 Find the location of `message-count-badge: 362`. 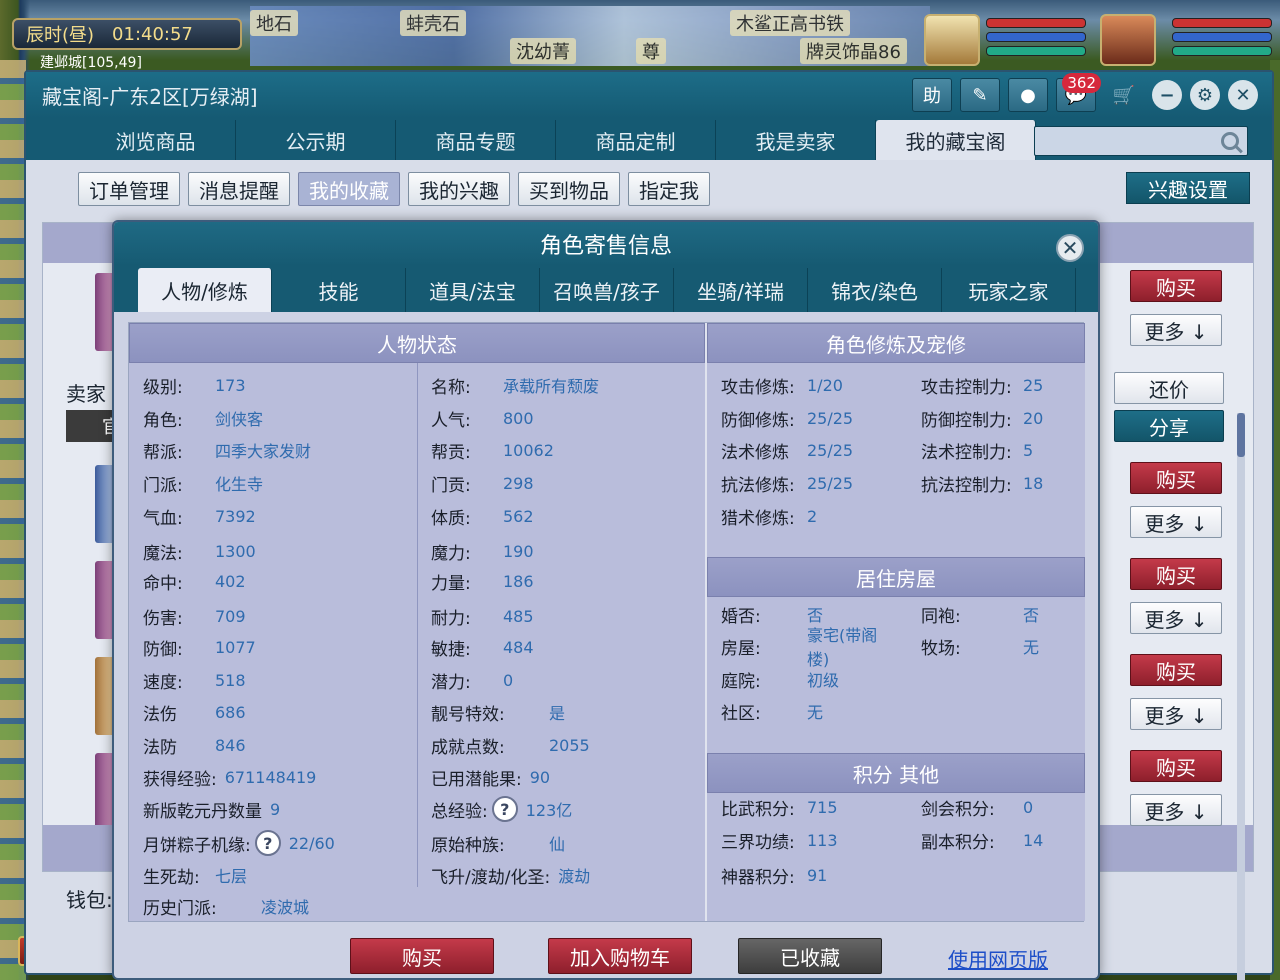

message-count-badge: 362 is located at coordinates (1081, 83).